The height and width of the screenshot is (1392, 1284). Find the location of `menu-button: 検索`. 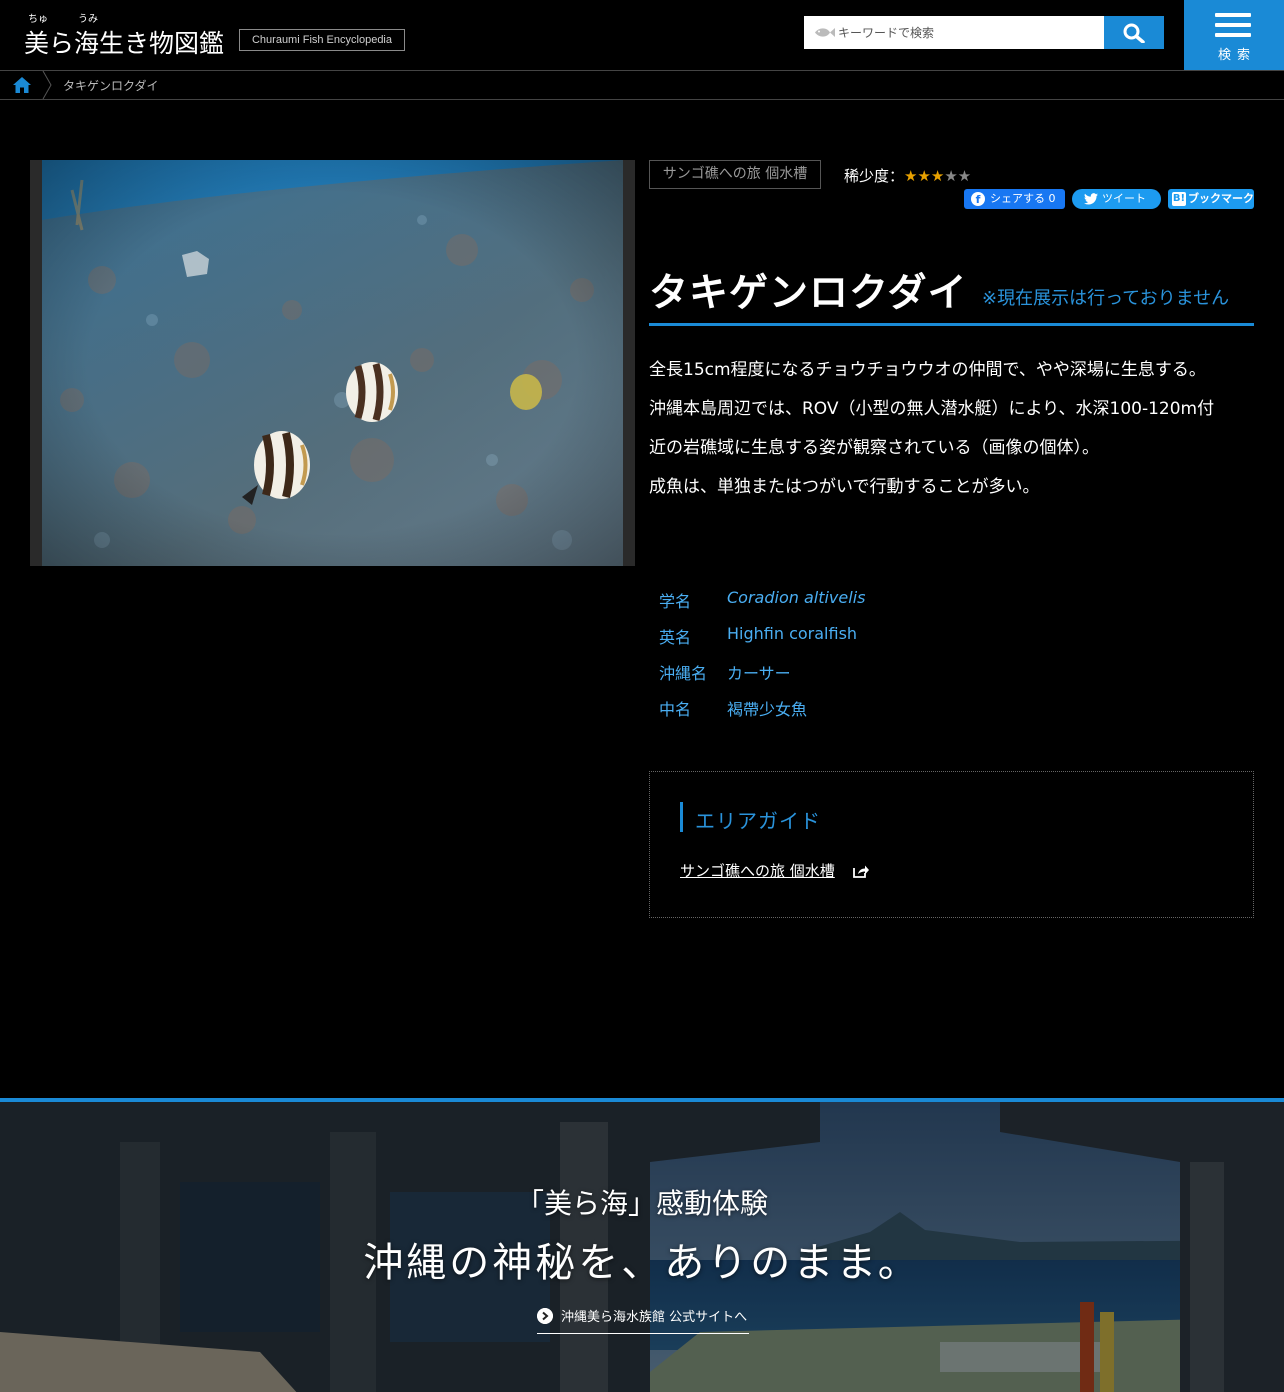

menu-button: 検索 is located at coordinates (1234, 35).